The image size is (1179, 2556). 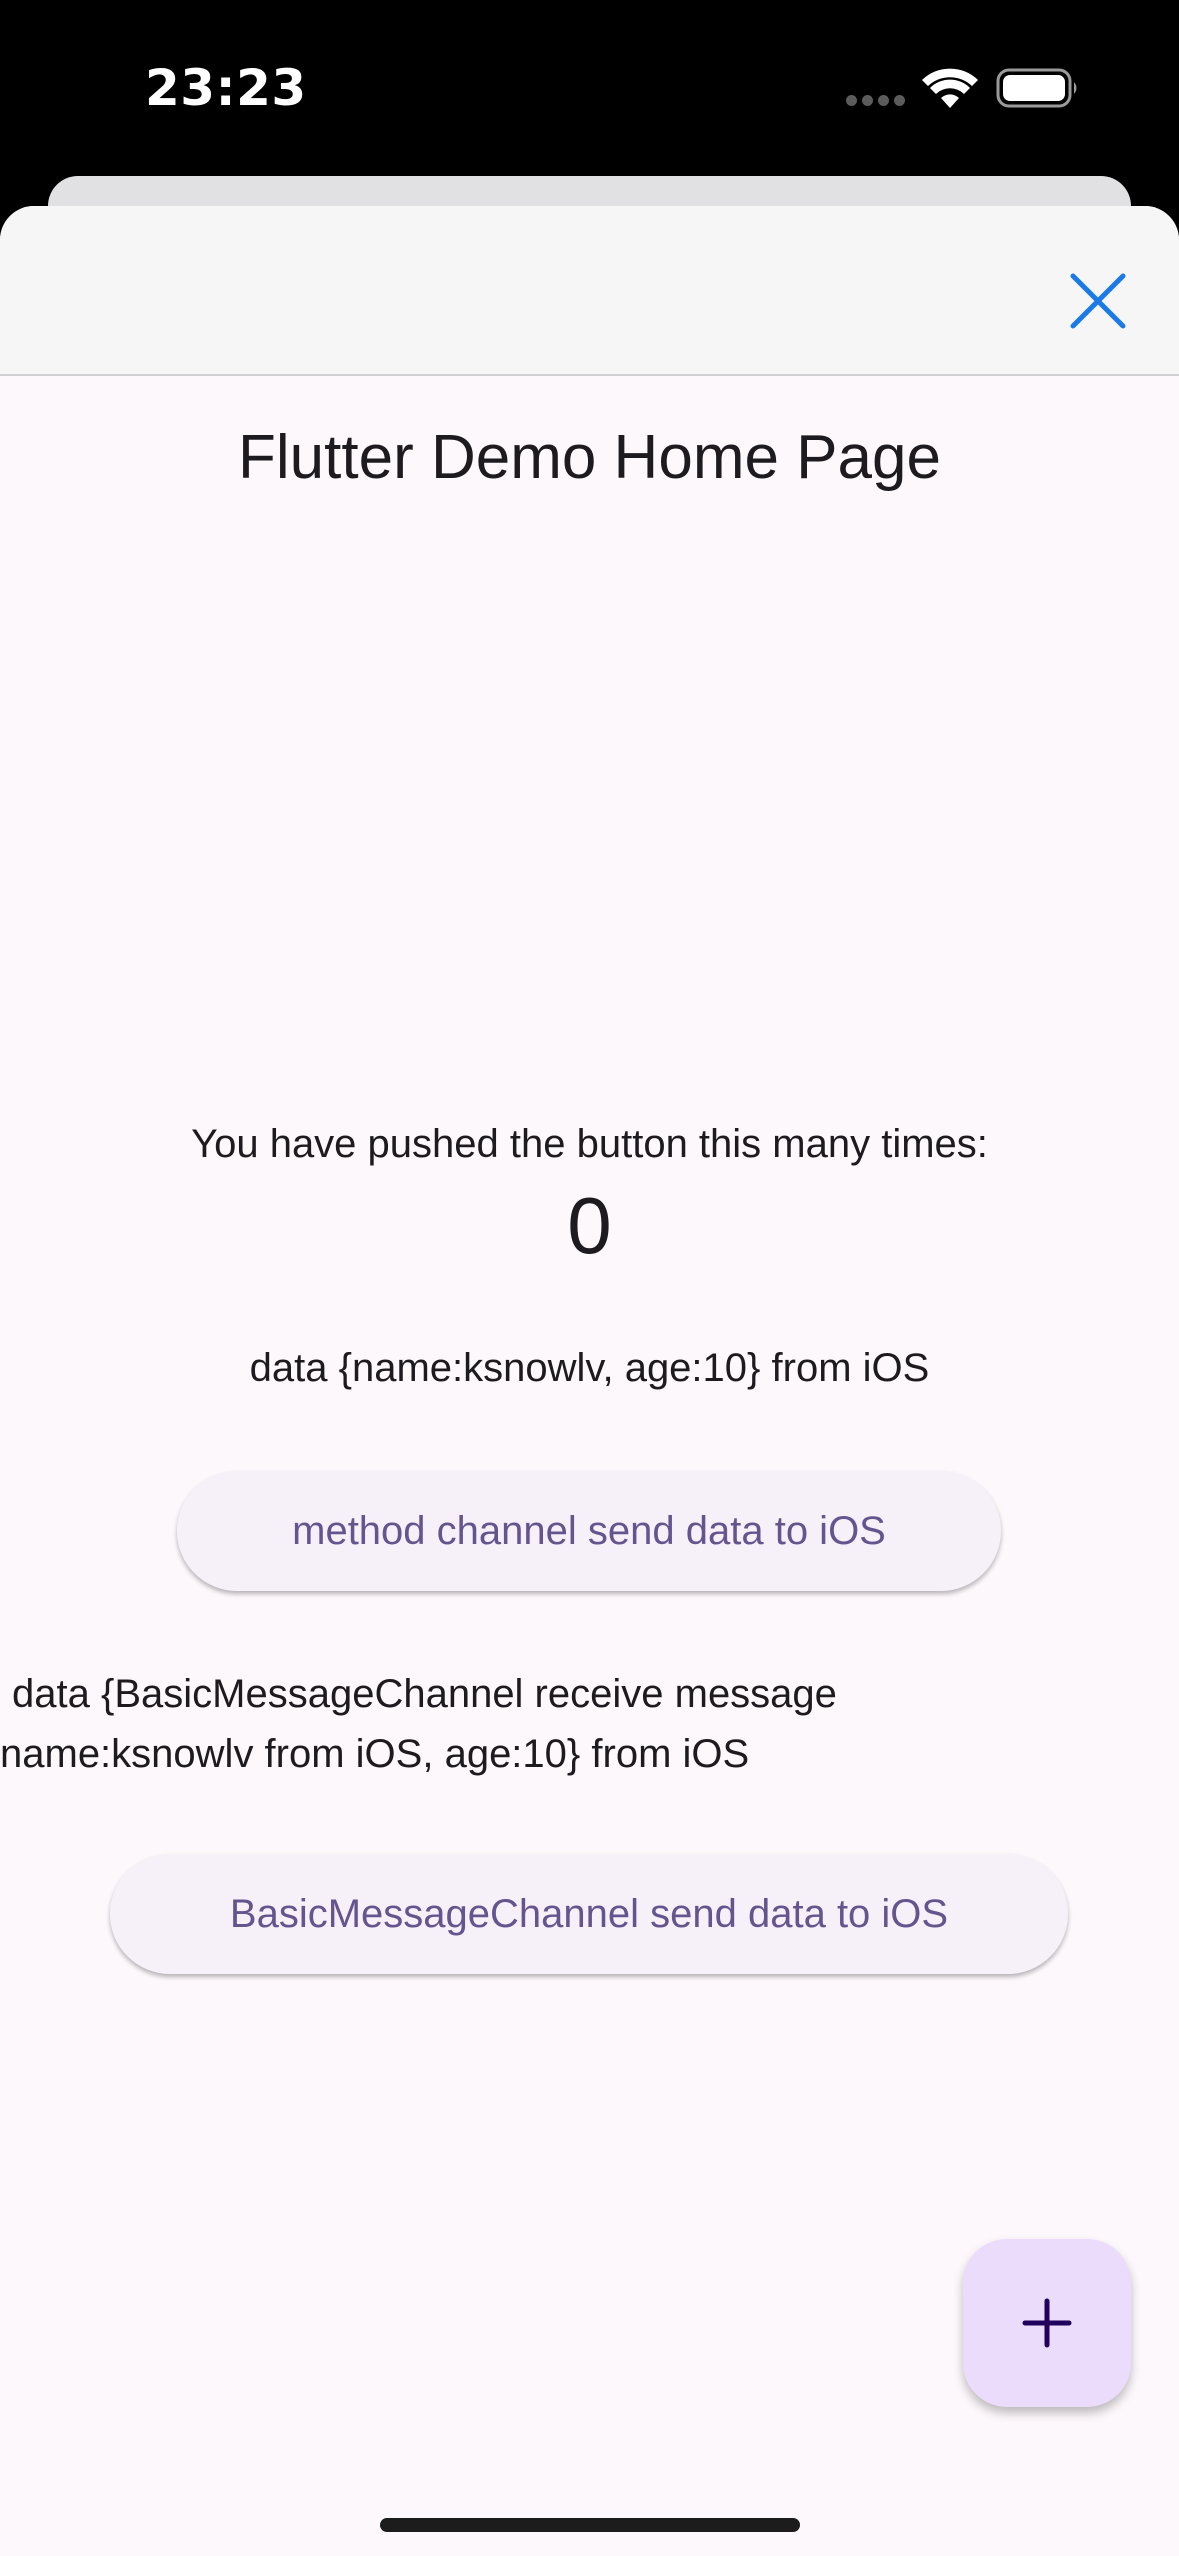 What do you see at coordinates (375, 1754) in the screenshot?
I see `basic-channel-data-line2: name:ksnowlv from iOS, age:10} from iOS` at bounding box center [375, 1754].